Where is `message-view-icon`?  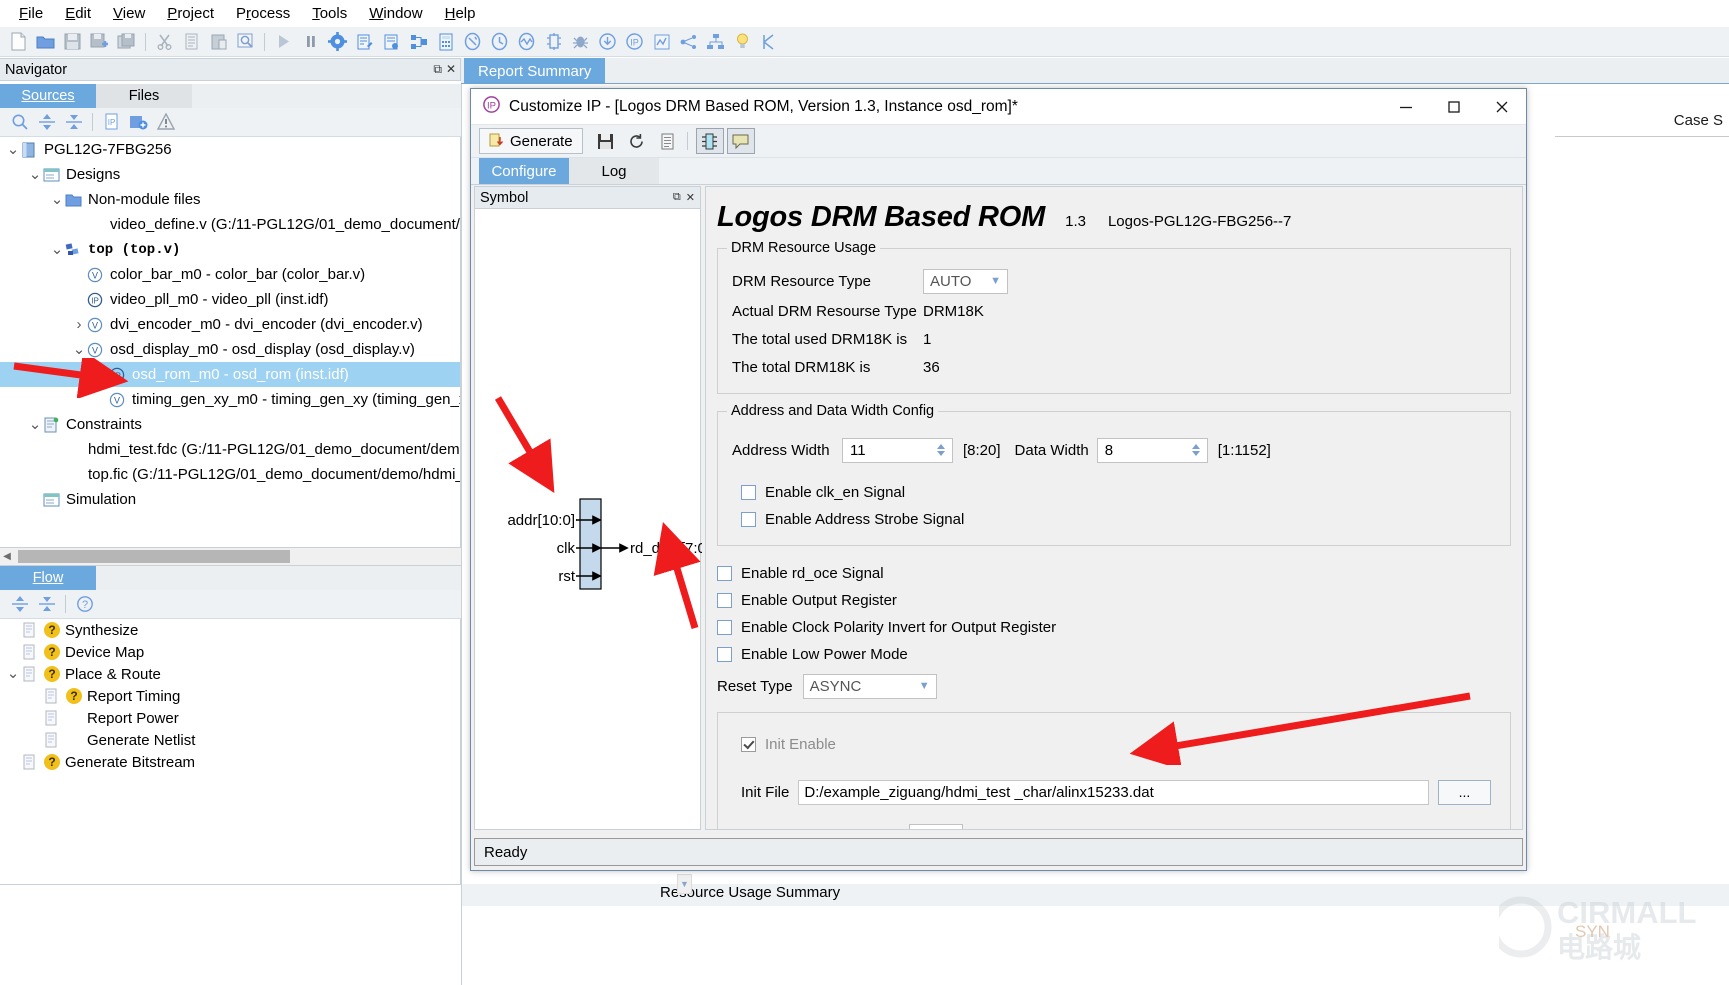
message-view-icon is located at coordinates (740, 141).